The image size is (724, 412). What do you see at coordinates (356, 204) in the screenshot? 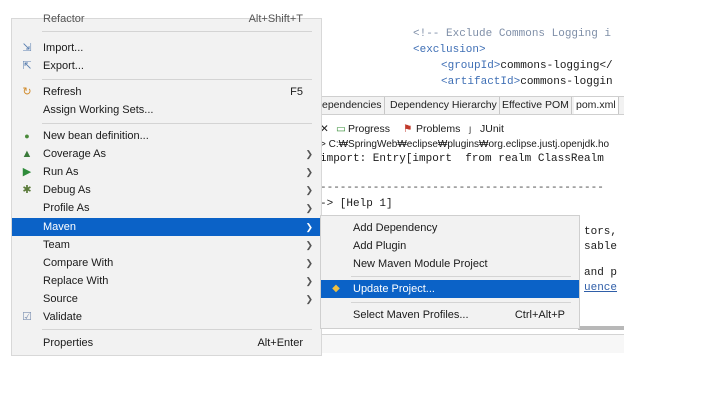
I see `console-line-help: -> [Help 1]` at bounding box center [356, 204].